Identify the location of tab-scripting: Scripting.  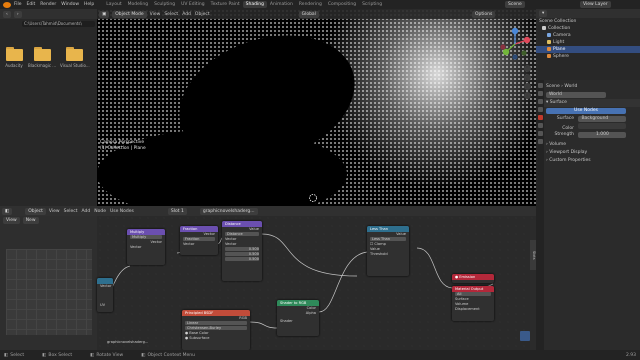
(372, 4).